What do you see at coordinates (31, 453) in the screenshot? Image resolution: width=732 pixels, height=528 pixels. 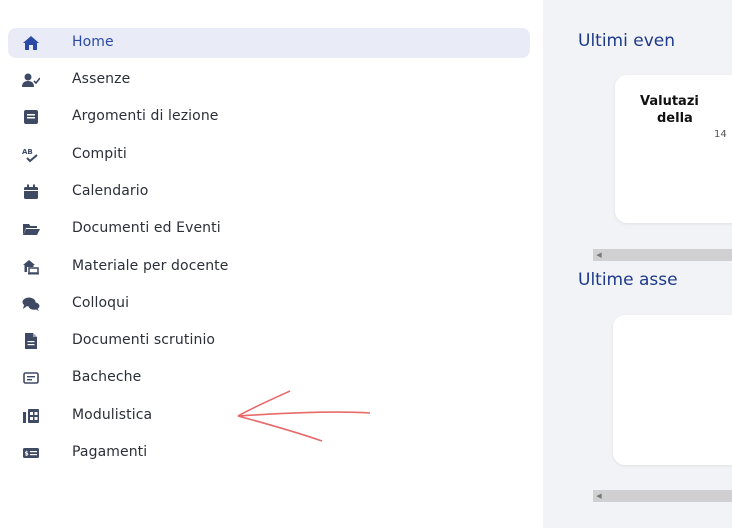 I see `money-bill-icon: $` at bounding box center [31, 453].